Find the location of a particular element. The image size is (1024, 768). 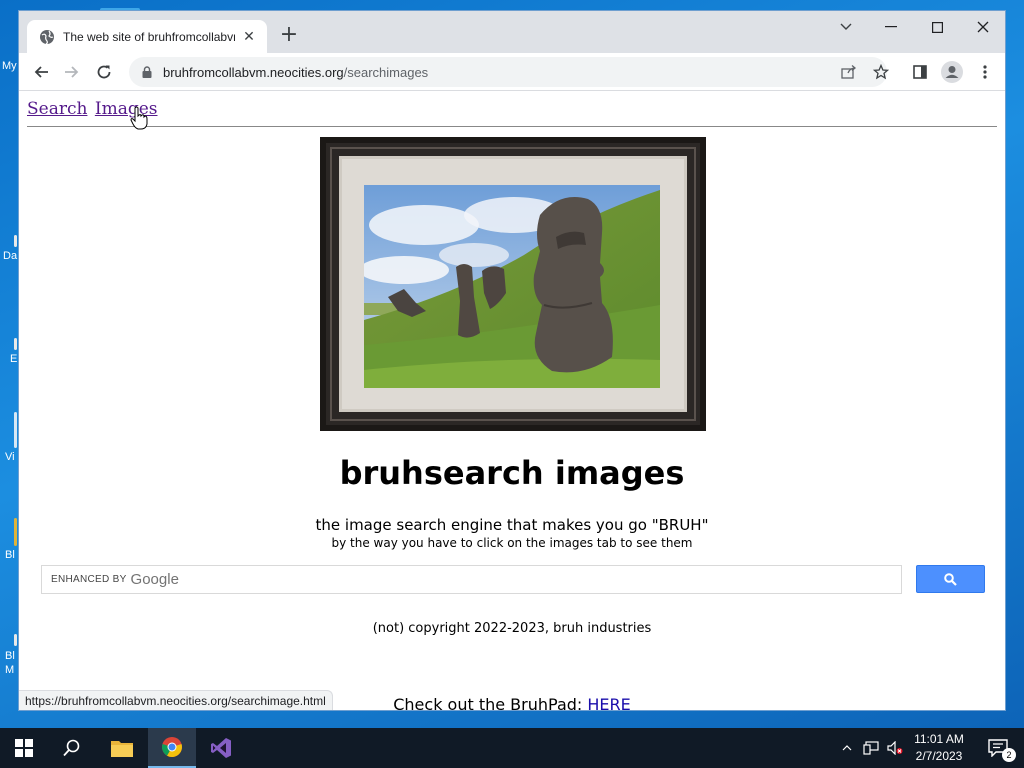

tab-close-icon: ✕ is located at coordinates (249, 37).